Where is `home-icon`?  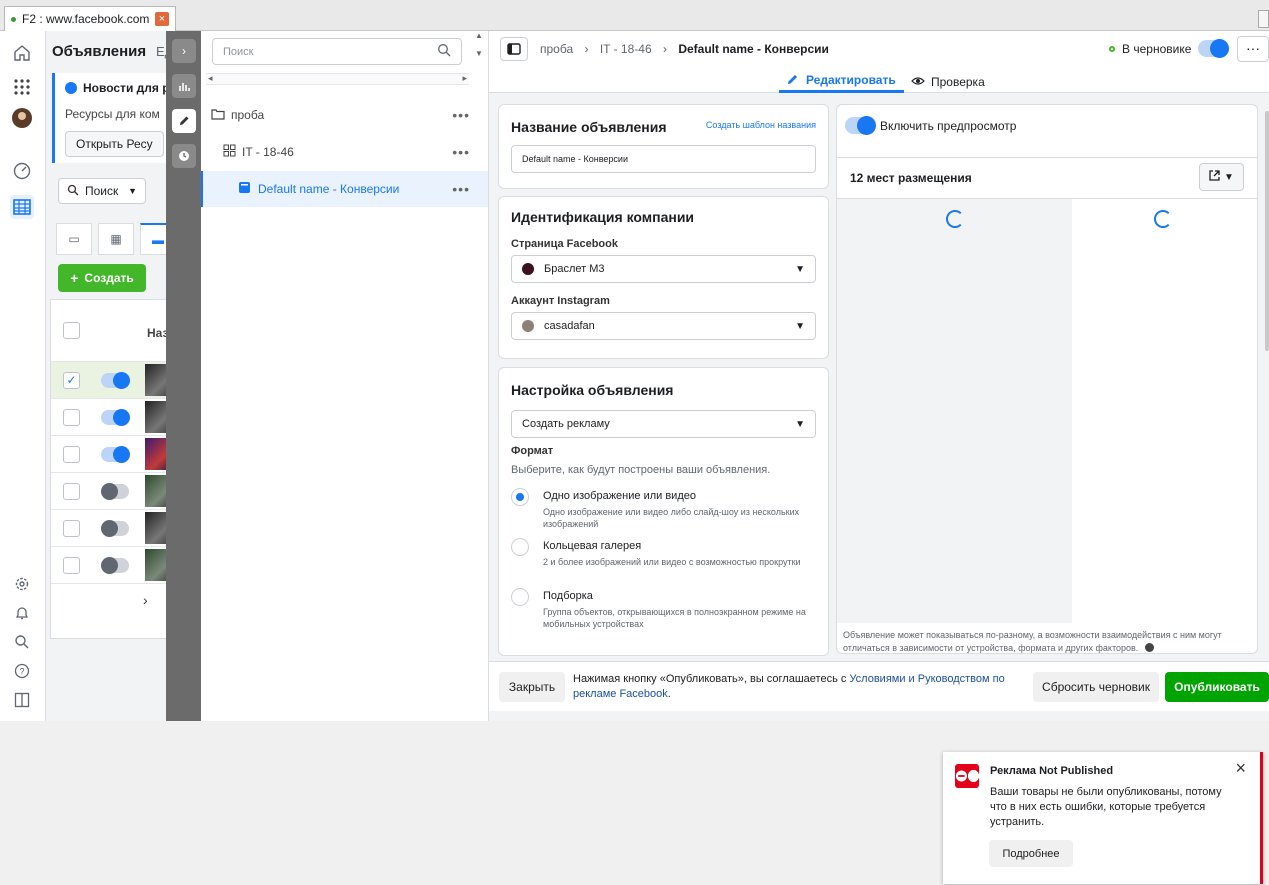
home-icon is located at coordinates (22, 53).